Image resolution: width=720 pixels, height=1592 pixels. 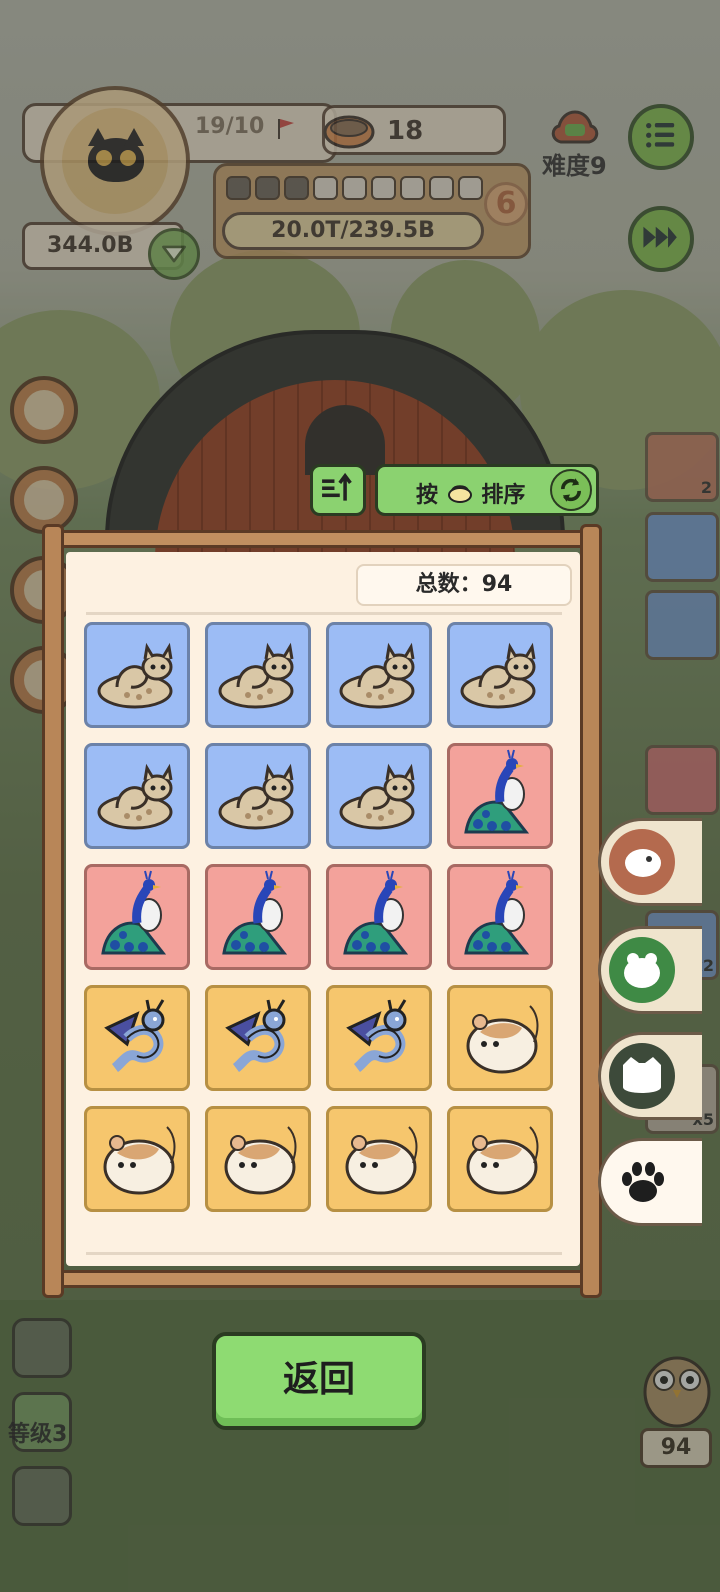 What do you see at coordinates (497, 584) in the screenshot?
I see `total-value: 94` at bounding box center [497, 584].